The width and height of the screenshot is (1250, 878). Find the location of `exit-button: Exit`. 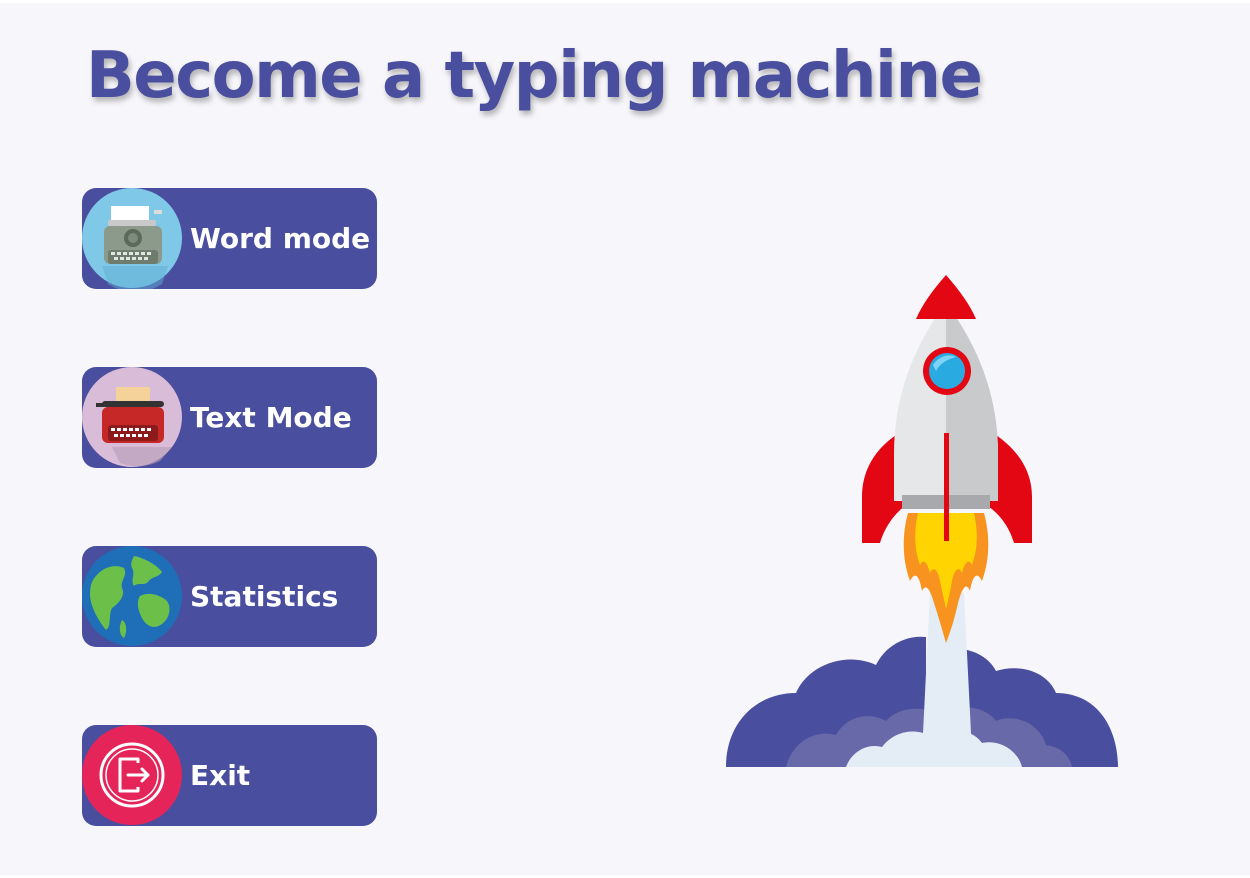

exit-button: Exit is located at coordinates (229, 775).